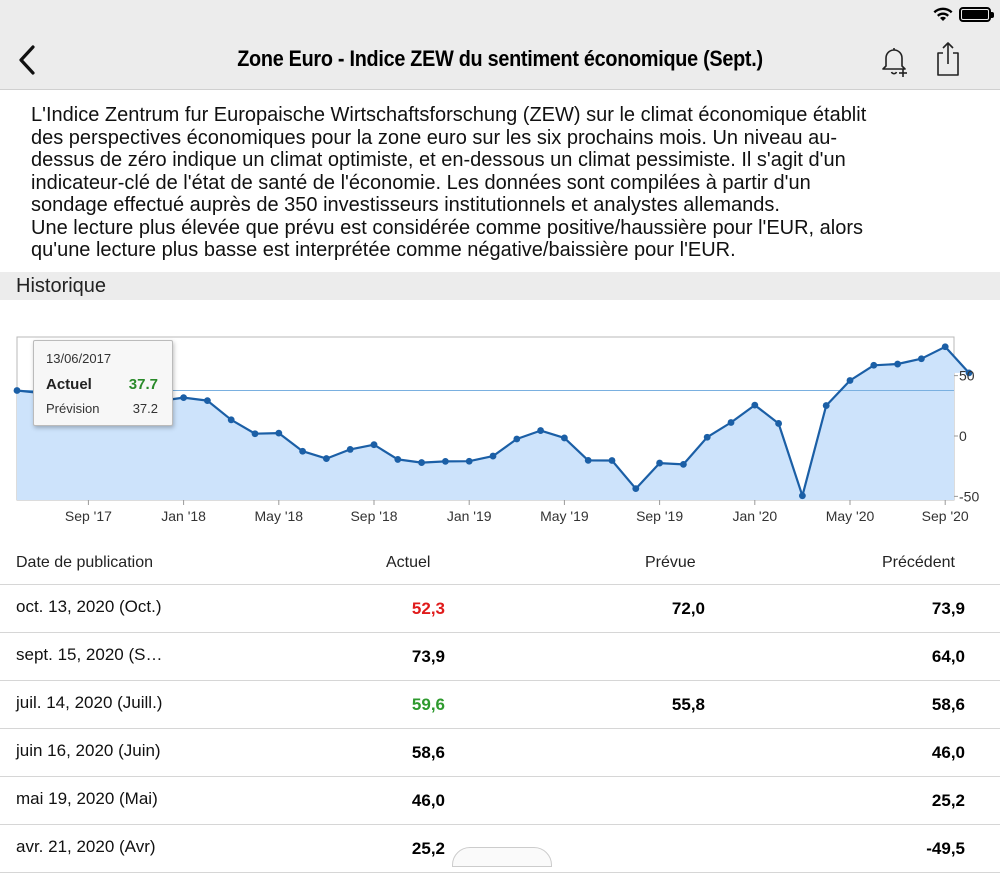  Describe the element at coordinates (948, 656) in the screenshot. I see `row-previous: 64,0` at that location.